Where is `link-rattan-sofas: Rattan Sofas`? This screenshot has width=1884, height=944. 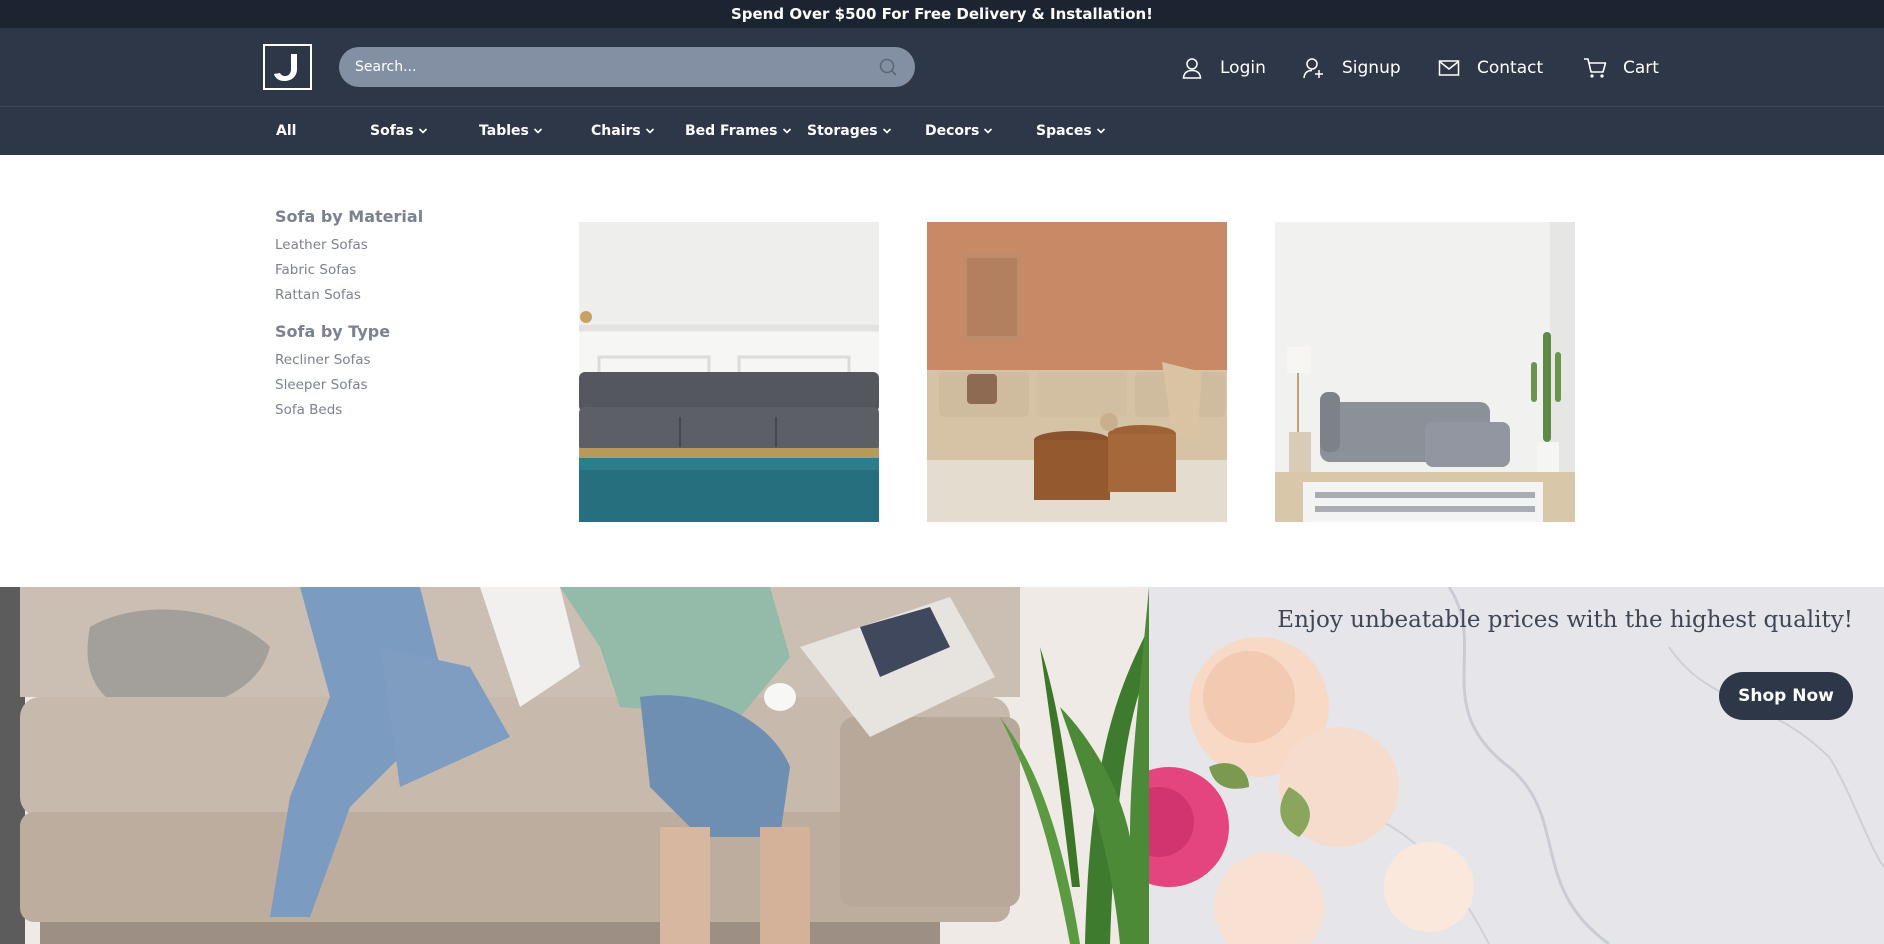
link-rattan-sofas: Rattan Sofas is located at coordinates (318, 295).